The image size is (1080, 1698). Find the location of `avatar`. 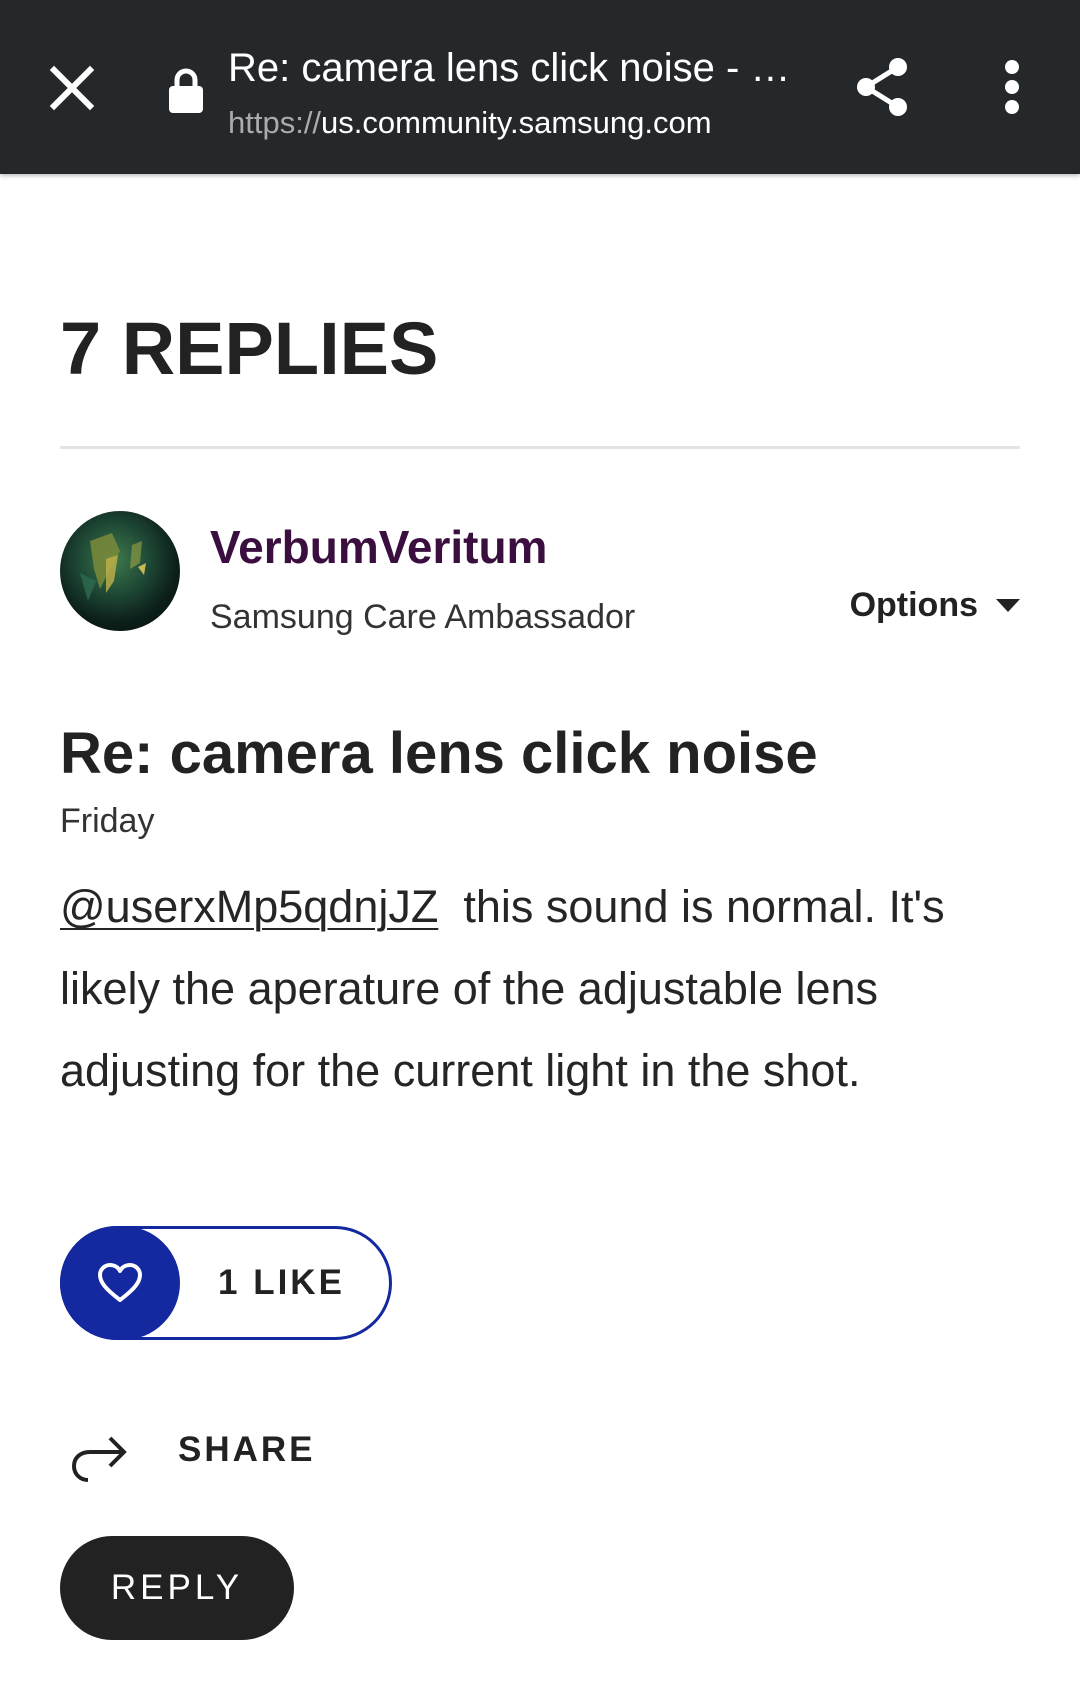

avatar is located at coordinates (120, 571).